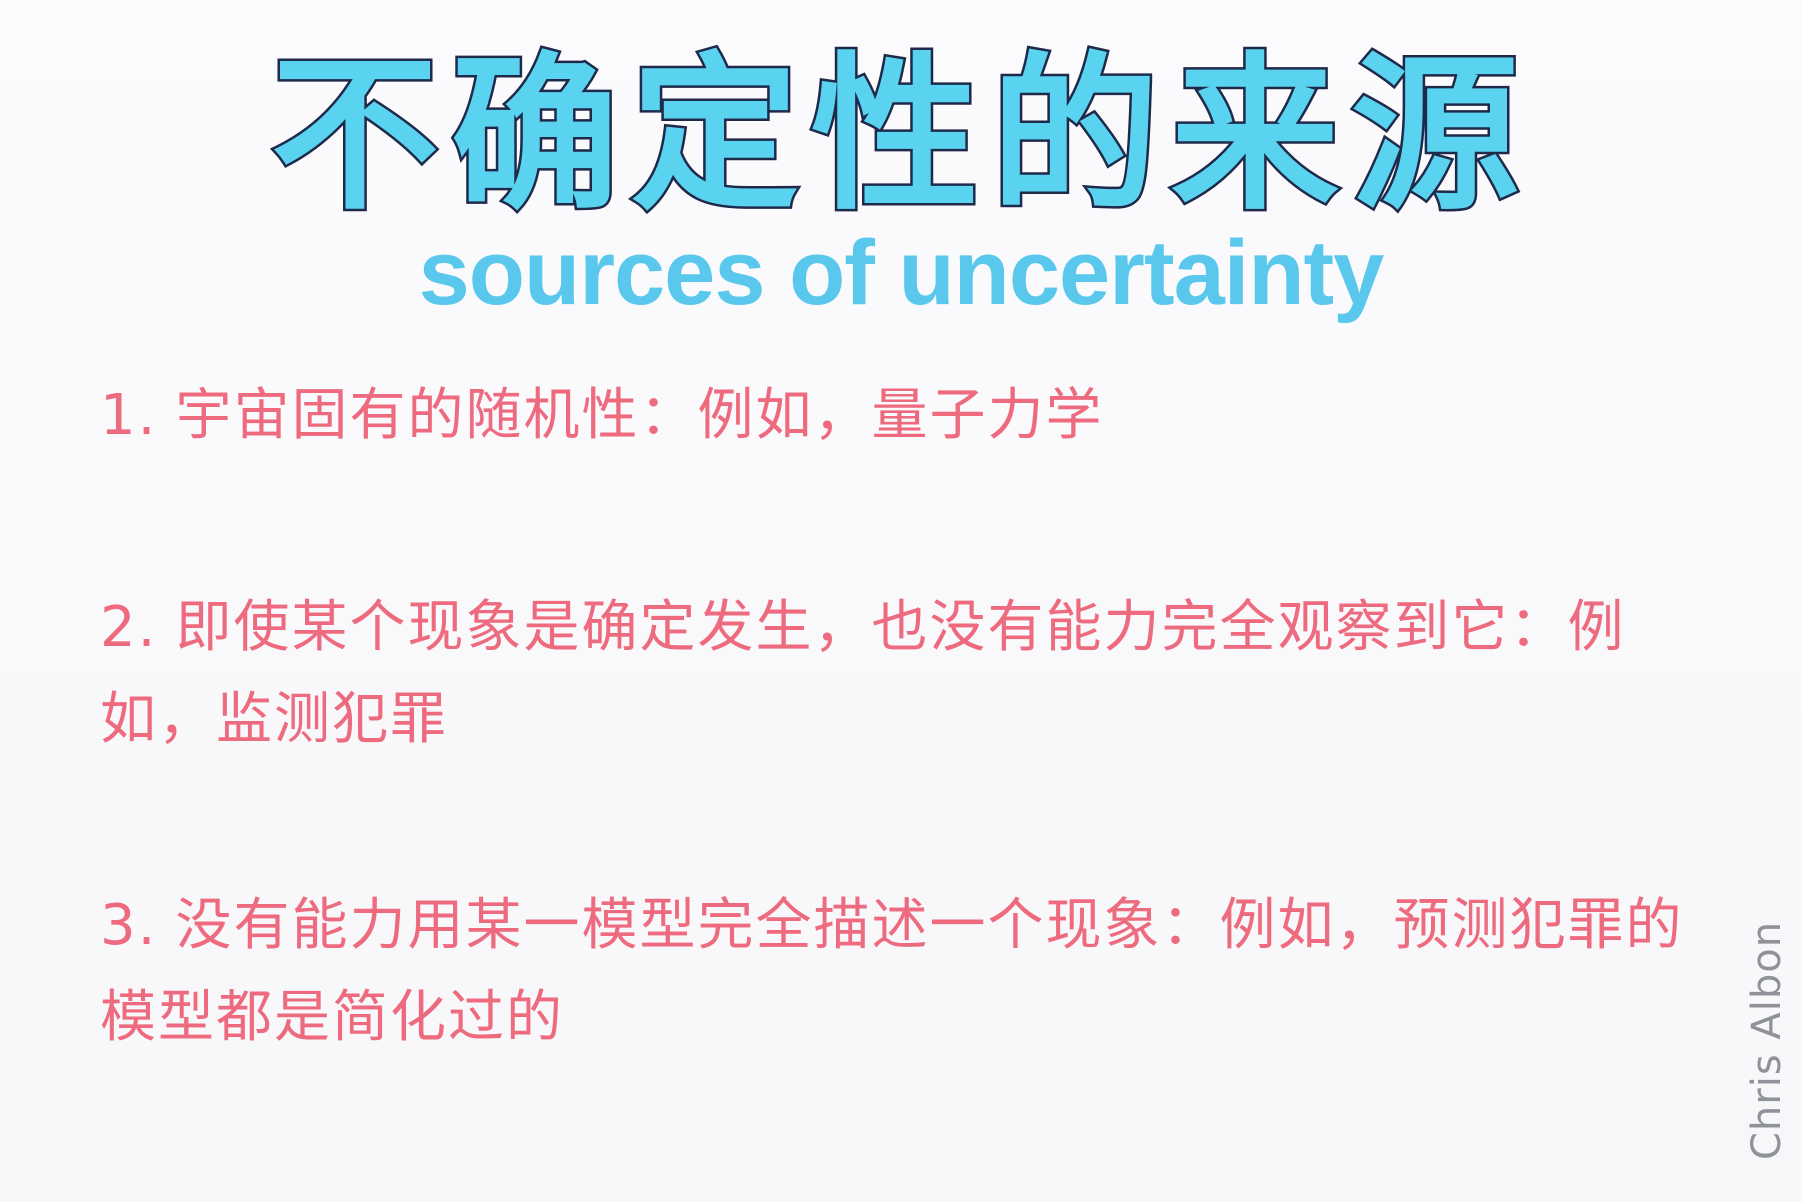 The height and width of the screenshot is (1202, 1802). What do you see at coordinates (639, 415) in the screenshot?
I see `list-item-text: 宇宙固有的随机性：例如，量子力学` at bounding box center [639, 415].